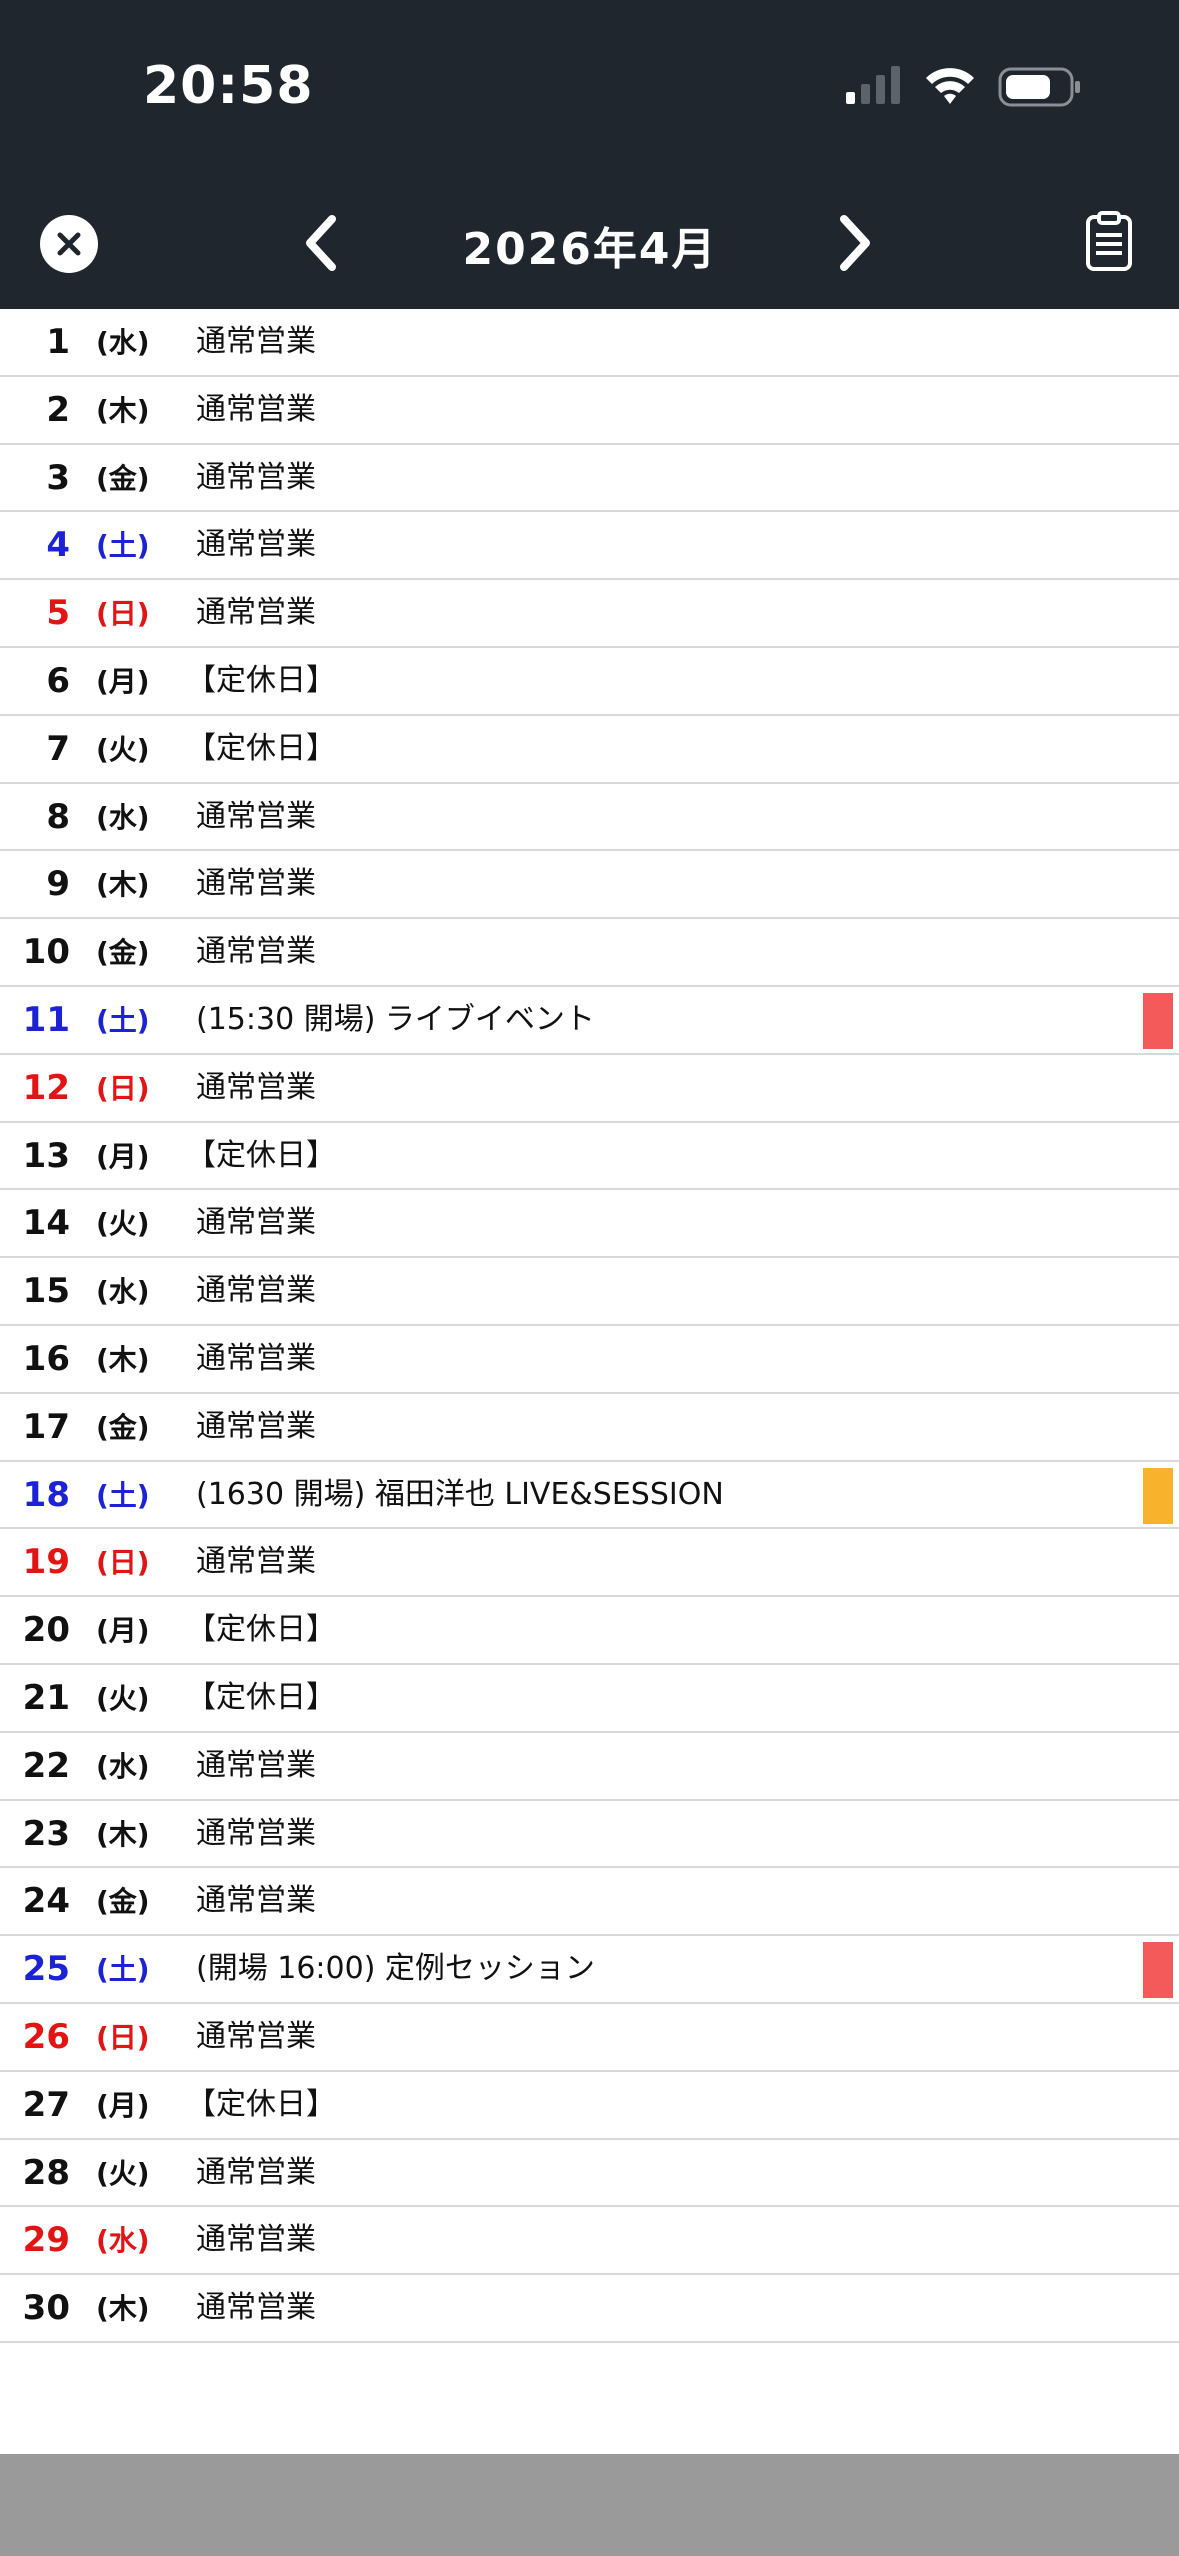 The image size is (1179, 2556). What do you see at coordinates (46, 2308) in the screenshot?
I see `day-number: 30` at bounding box center [46, 2308].